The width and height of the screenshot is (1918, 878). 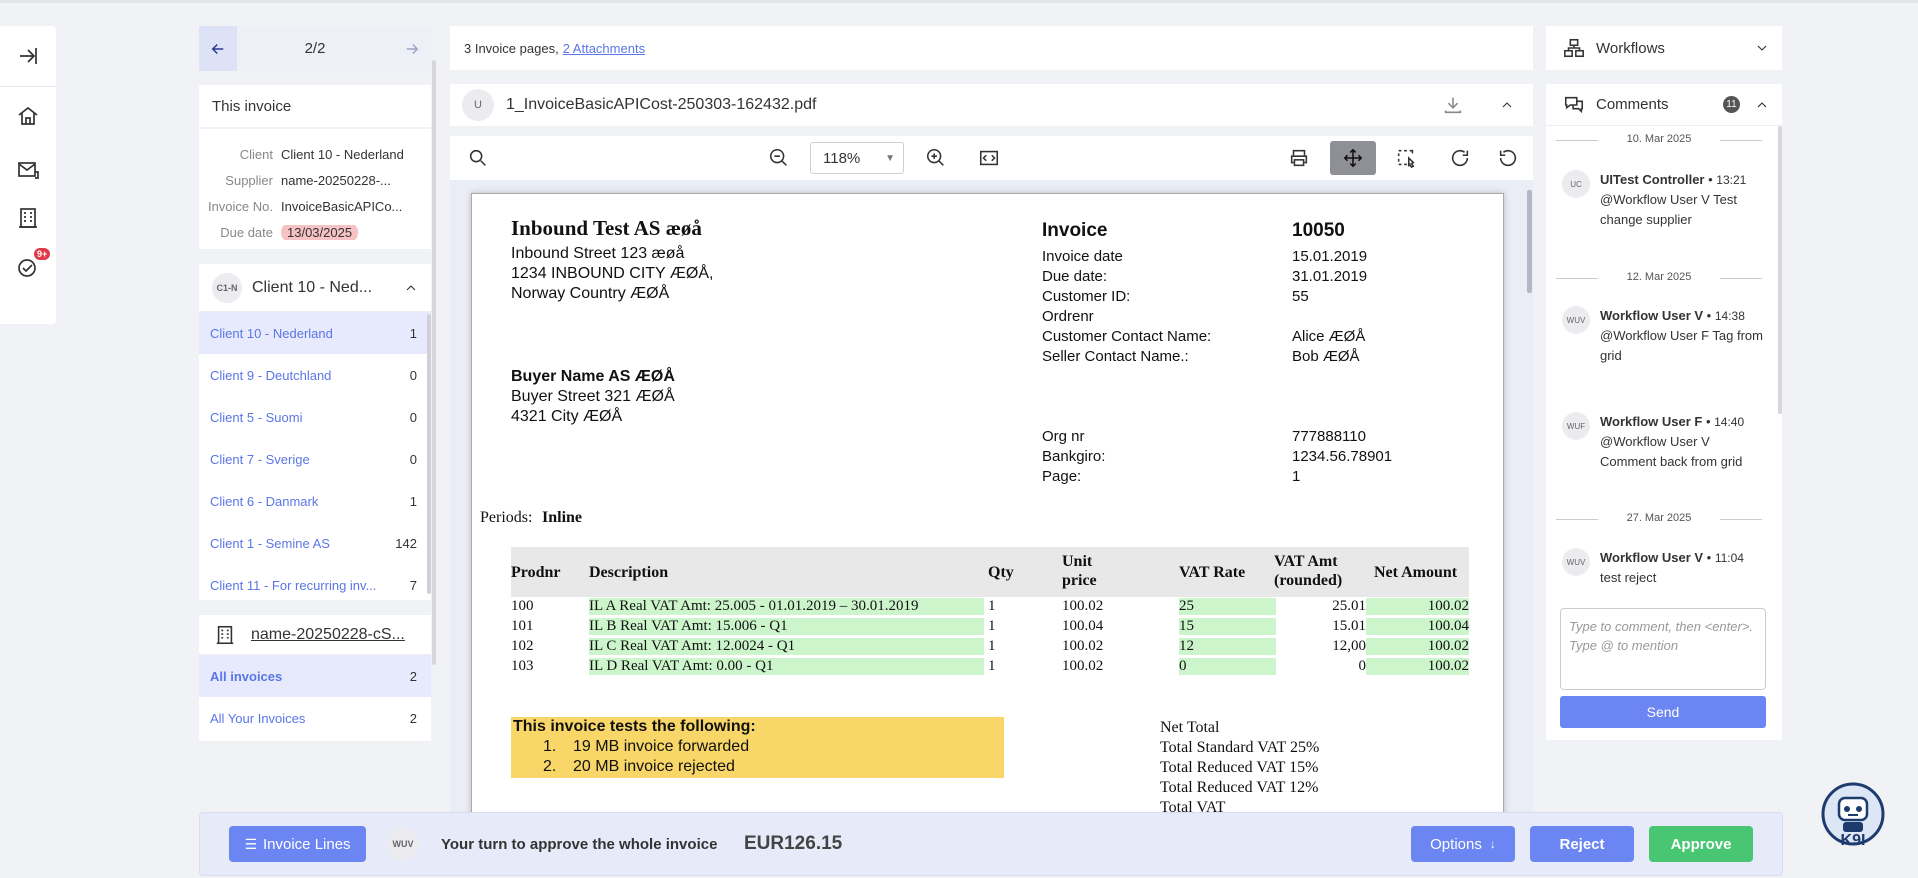 What do you see at coordinates (28, 86) in the screenshot?
I see `rail-divider` at bounding box center [28, 86].